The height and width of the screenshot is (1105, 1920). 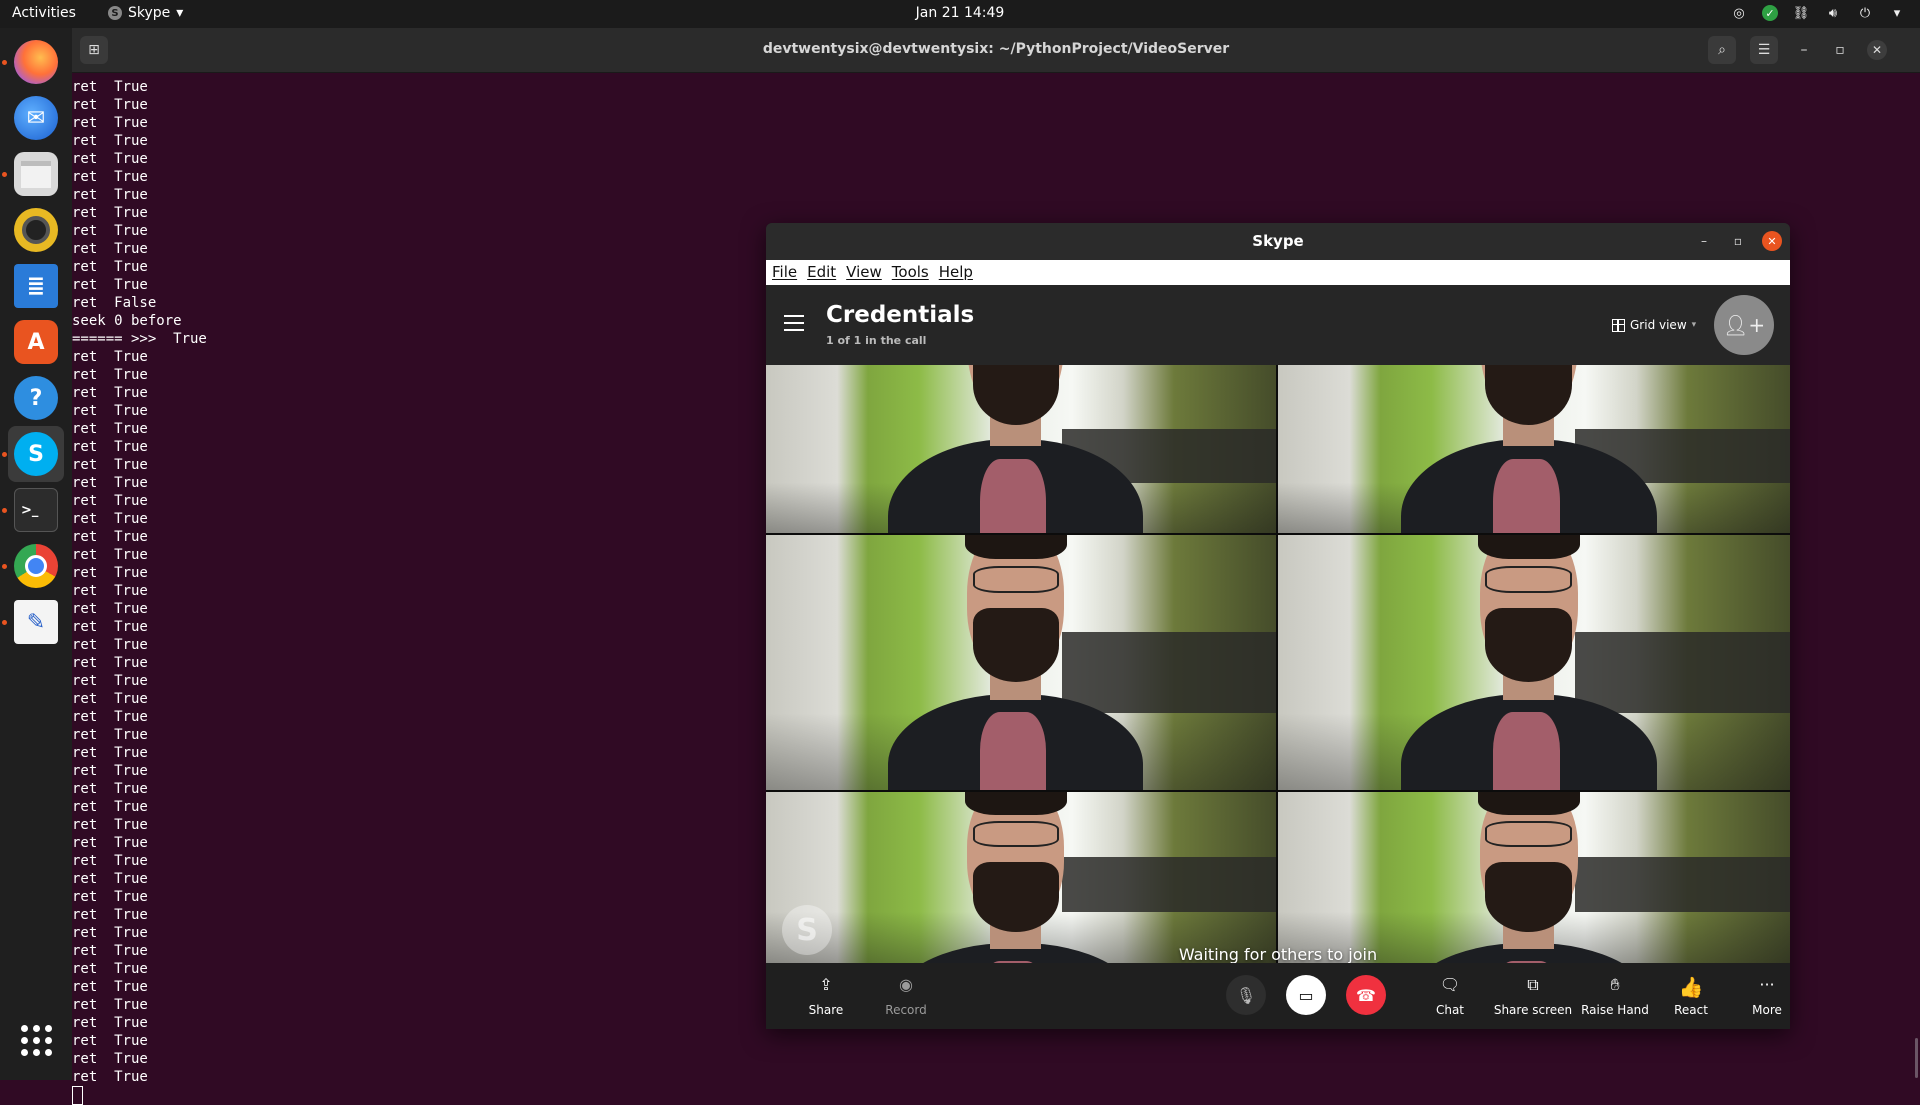 What do you see at coordinates (1801, 13) in the screenshot?
I see `network-icon: ⛓` at bounding box center [1801, 13].